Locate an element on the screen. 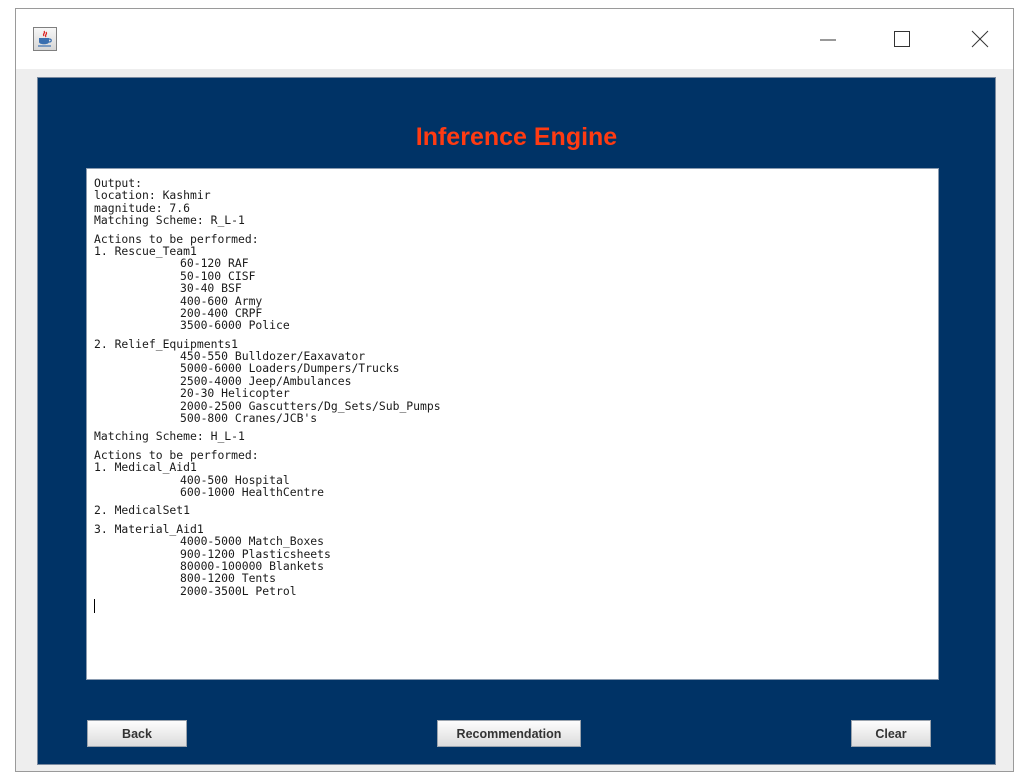 The height and width of the screenshot is (774, 1020). output-line: 2000-3500L Petrol is located at coordinates (238, 590).